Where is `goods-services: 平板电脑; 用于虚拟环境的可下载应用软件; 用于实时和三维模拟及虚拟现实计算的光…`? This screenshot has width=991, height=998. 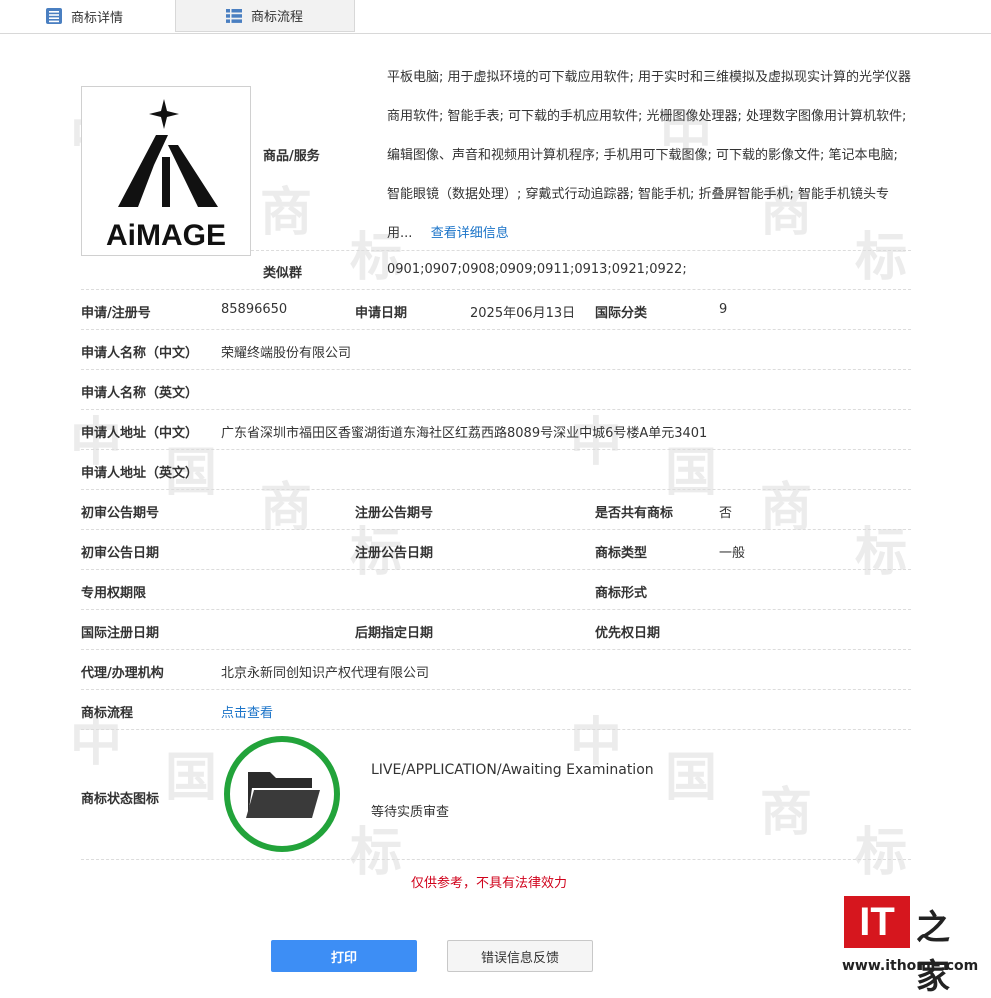 goods-services: 平板电脑; 用于虚拟环境的可下载应用软件; 用于实时和三维模拟及虚拟现实计算的光… is located at coordinates (649, 155).